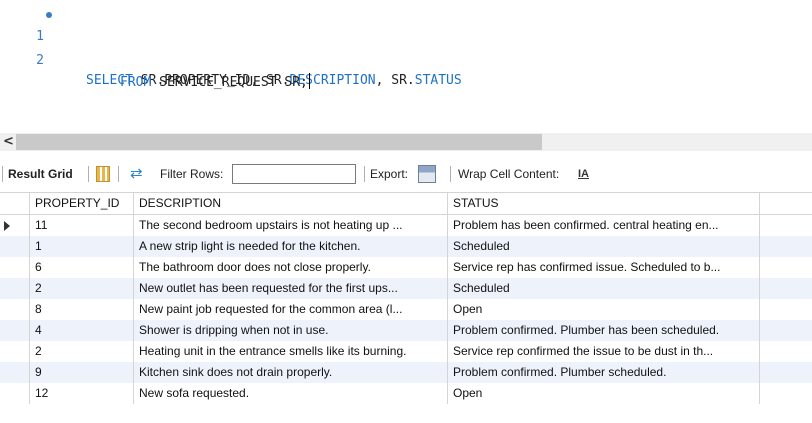  I want to click on grid-header: PROPERTY_ID DESCRIPTION STATUS, so click(406, 203).